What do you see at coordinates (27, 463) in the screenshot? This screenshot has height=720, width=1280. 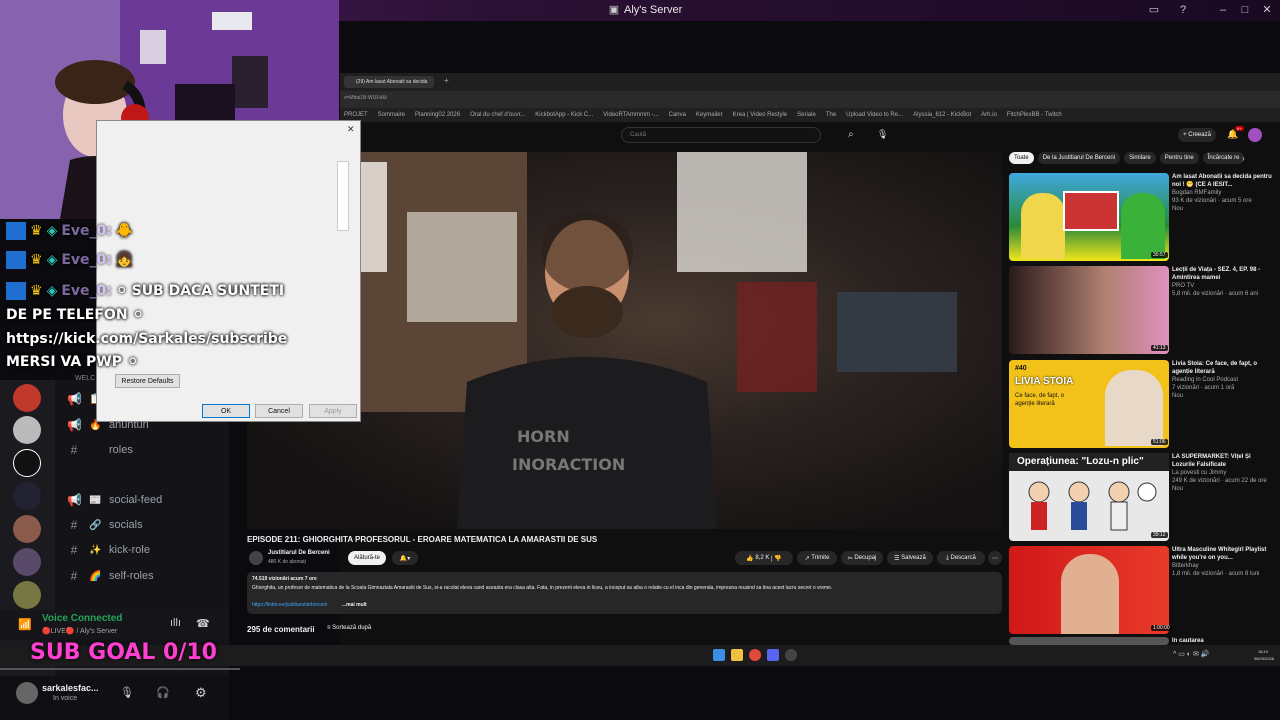 I see `server-icon-w2g` at bounding box center [27, 463].